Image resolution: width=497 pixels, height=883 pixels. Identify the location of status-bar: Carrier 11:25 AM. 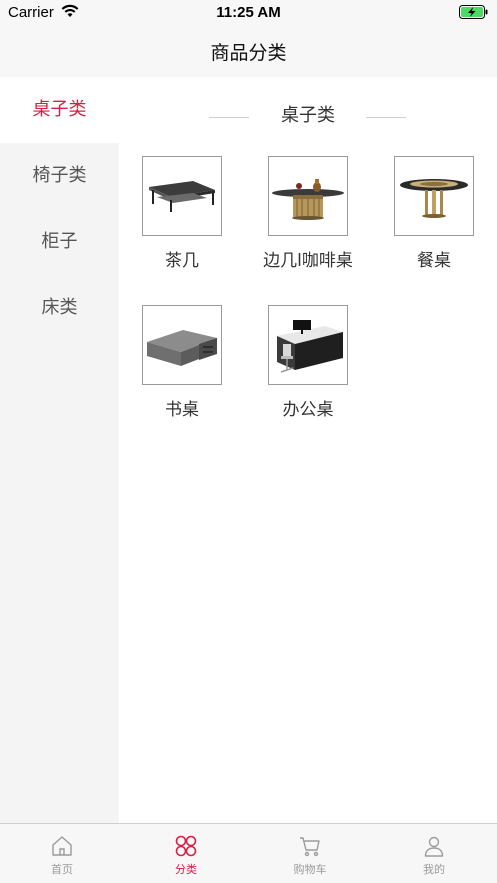
(248, 13).